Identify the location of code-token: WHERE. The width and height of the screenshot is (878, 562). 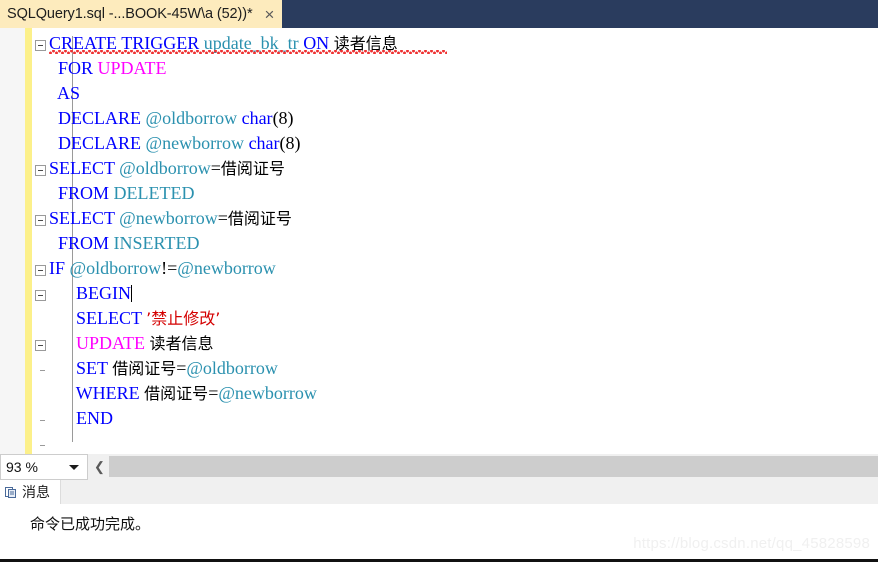
(107, 393).